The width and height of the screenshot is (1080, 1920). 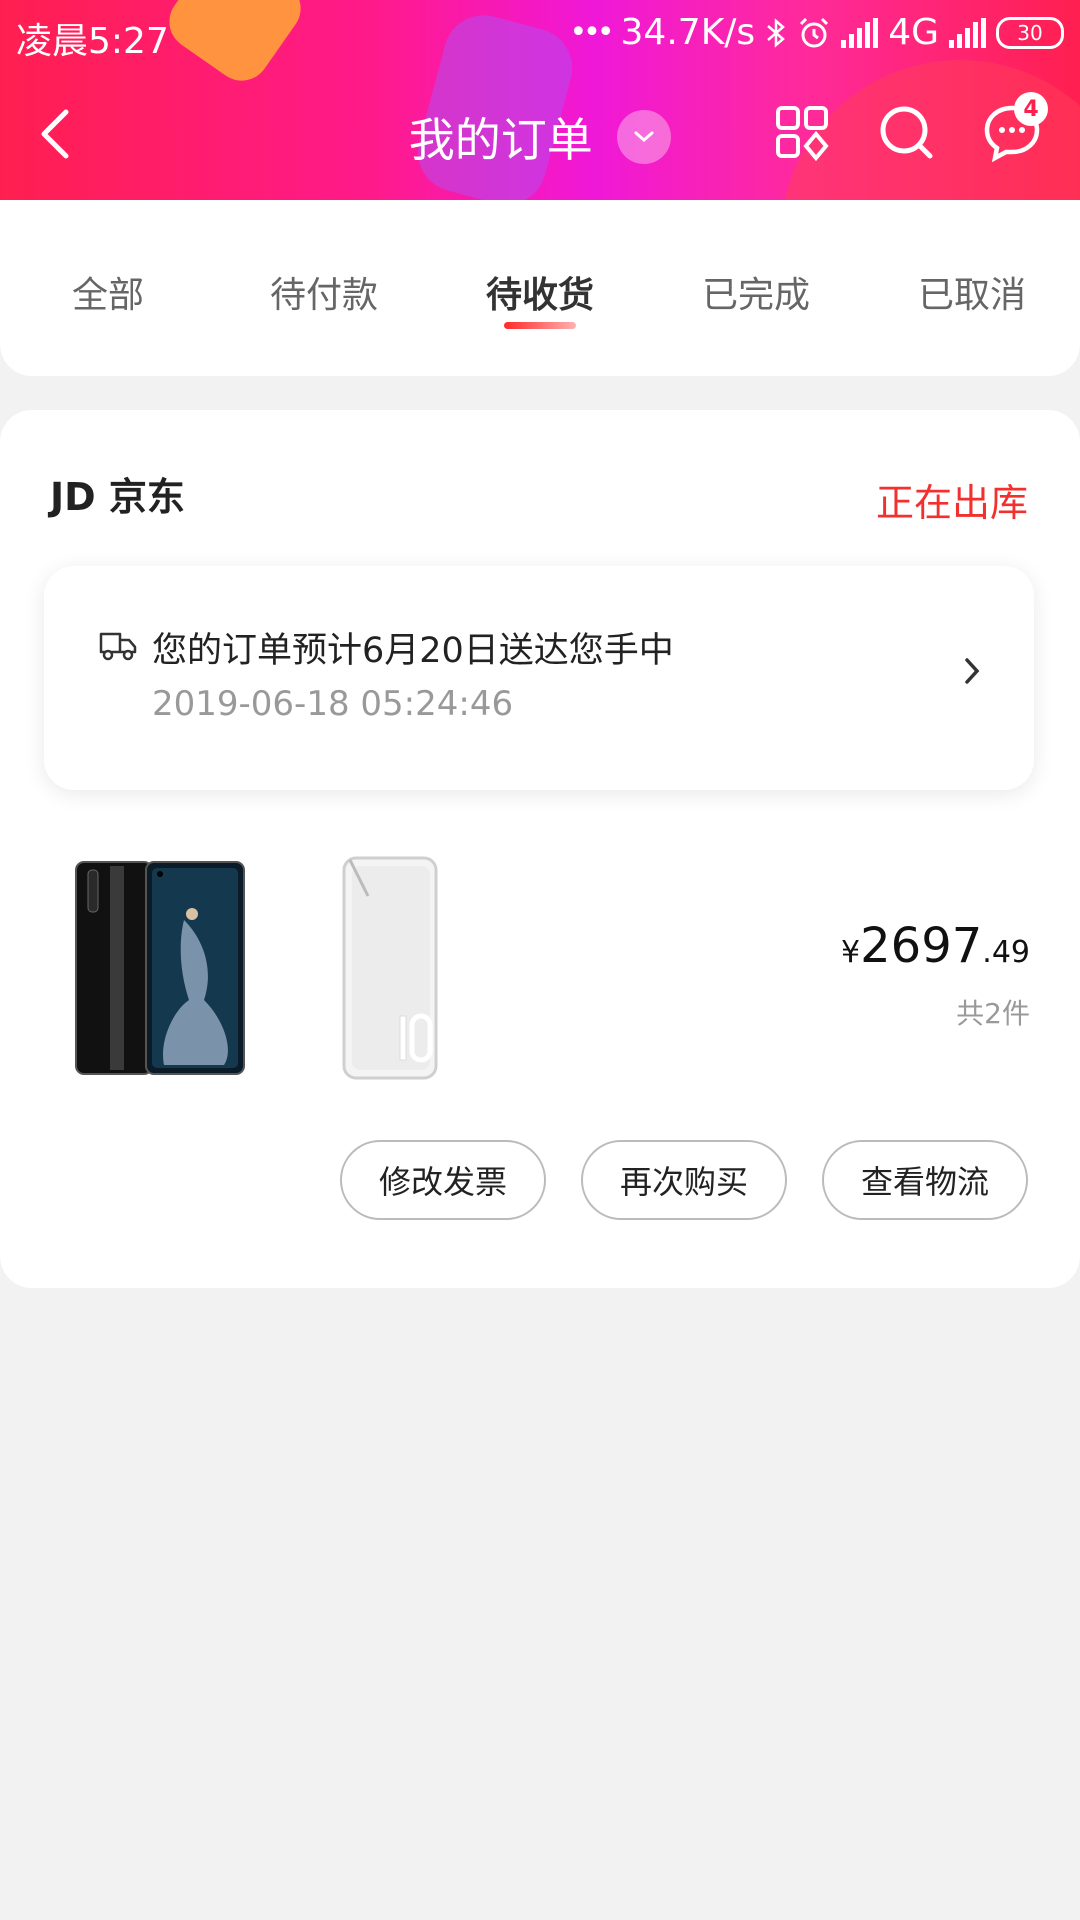 What do you see at coordinates (925, 1180) in the screenshot?
I see `view-logistics-button: 查看物流` at bounding box center [925, 1180].